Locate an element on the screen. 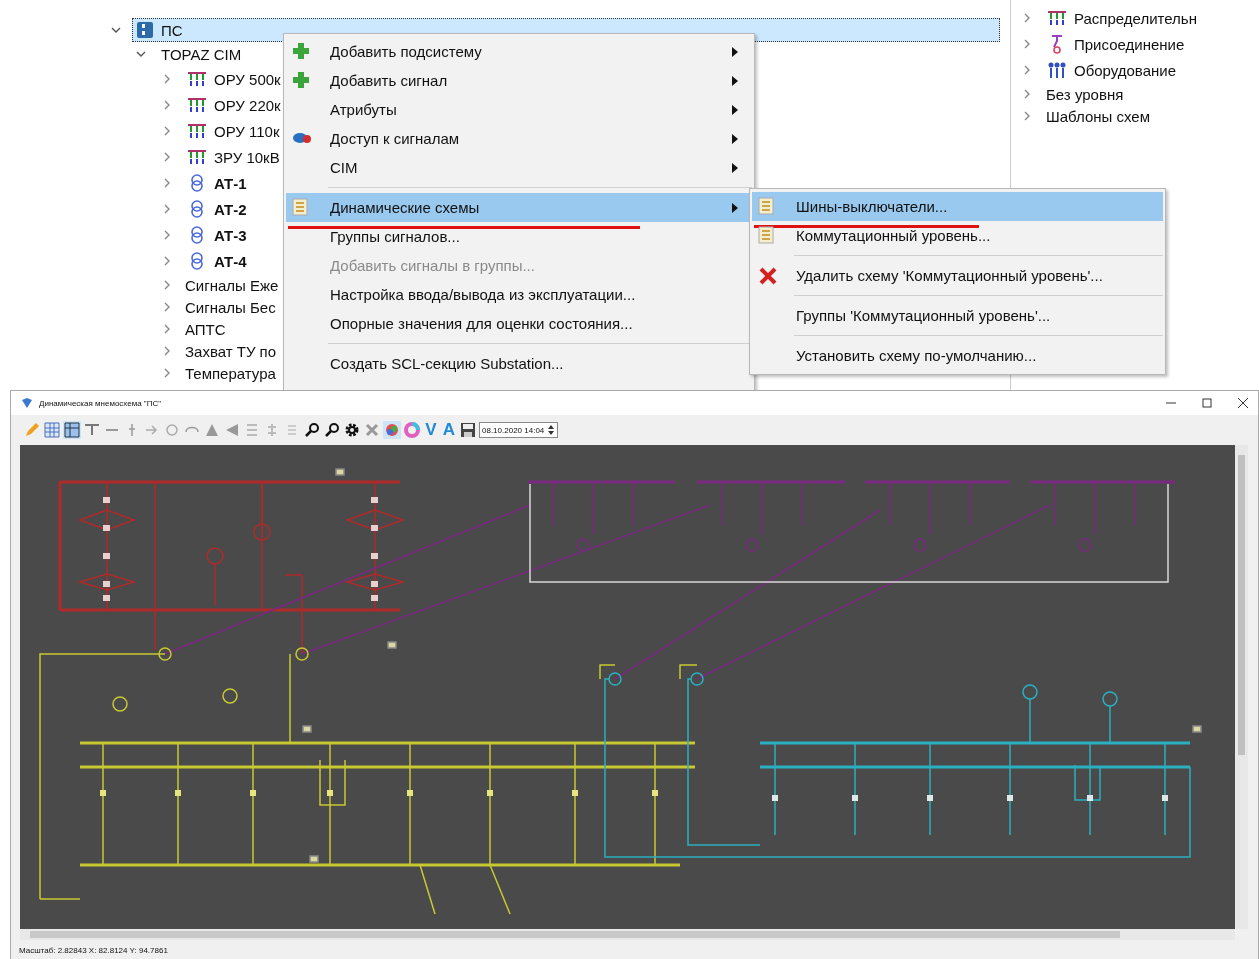  tree-item: Оборудование is located at coordinates (1140, 70).